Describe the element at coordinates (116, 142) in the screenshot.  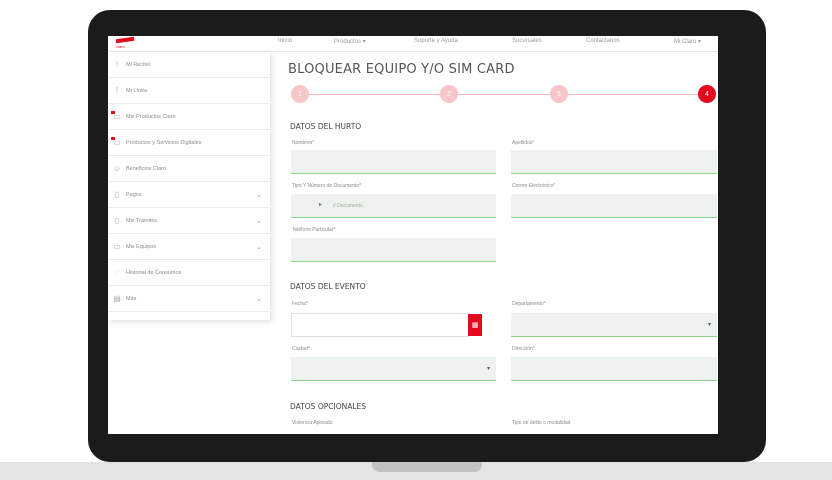
I see `digital-icon: ▭` at that location.